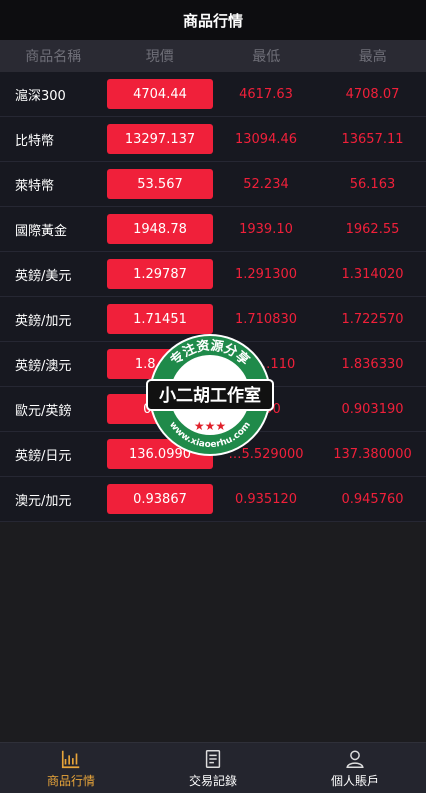 The width and height of the screenshot is (426, 793). Describe the element at coordinates (372, 139) in the screenshot. I see `high-price: 13657.11` at that location.